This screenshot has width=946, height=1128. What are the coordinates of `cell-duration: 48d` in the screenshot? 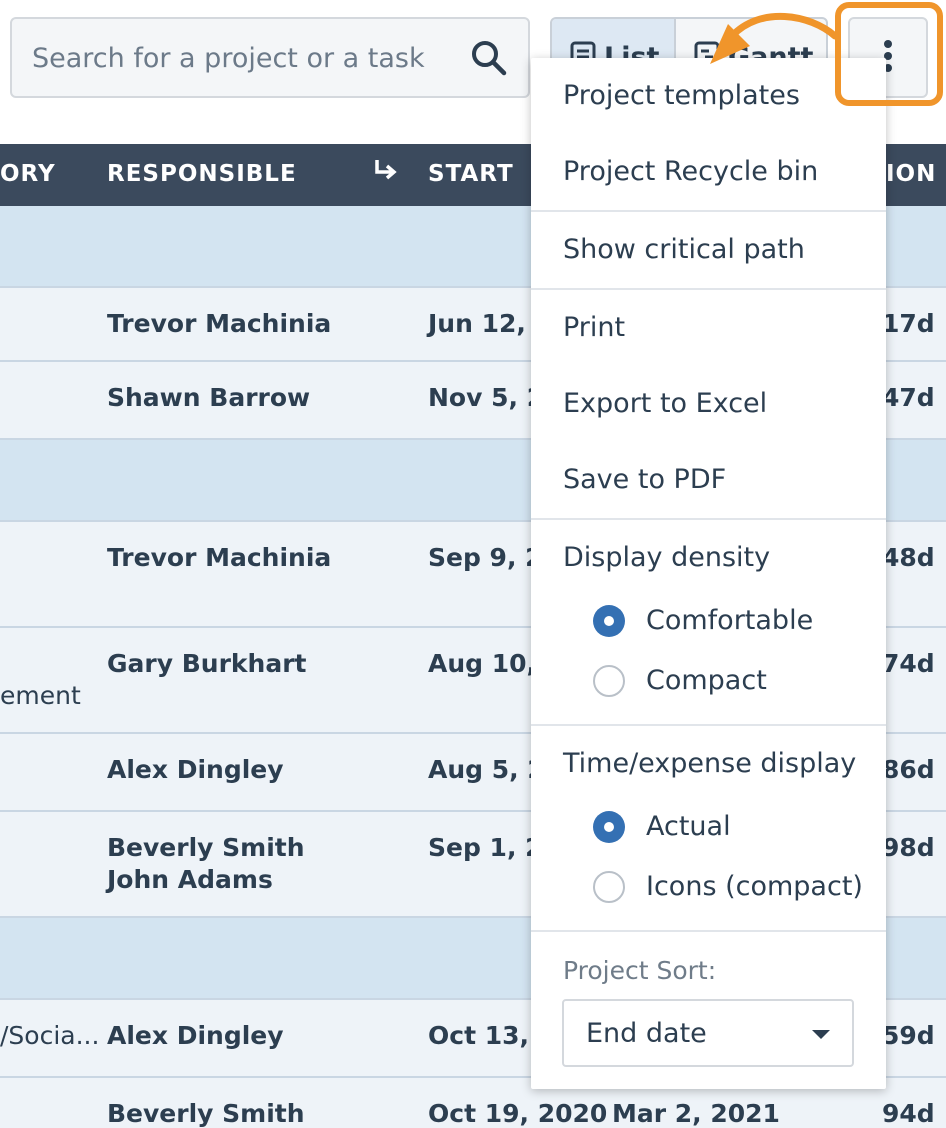 It's located at (908, 557).